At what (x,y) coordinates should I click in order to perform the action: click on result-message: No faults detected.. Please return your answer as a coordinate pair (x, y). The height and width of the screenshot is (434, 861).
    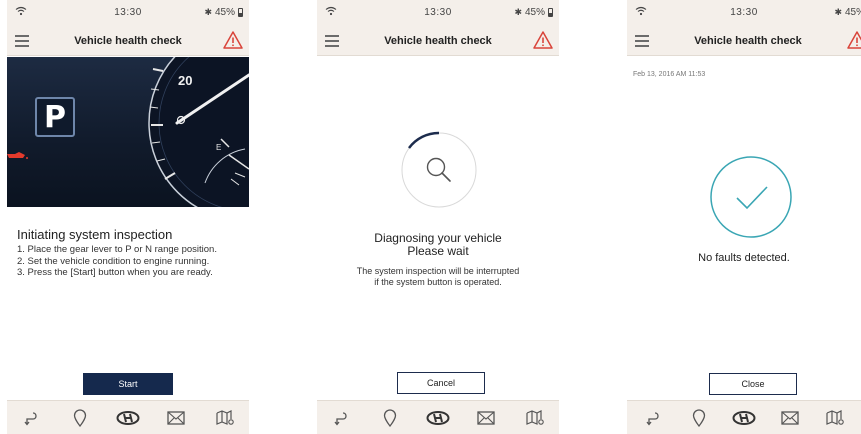
    Looking at the image, I should click on (744, 258).